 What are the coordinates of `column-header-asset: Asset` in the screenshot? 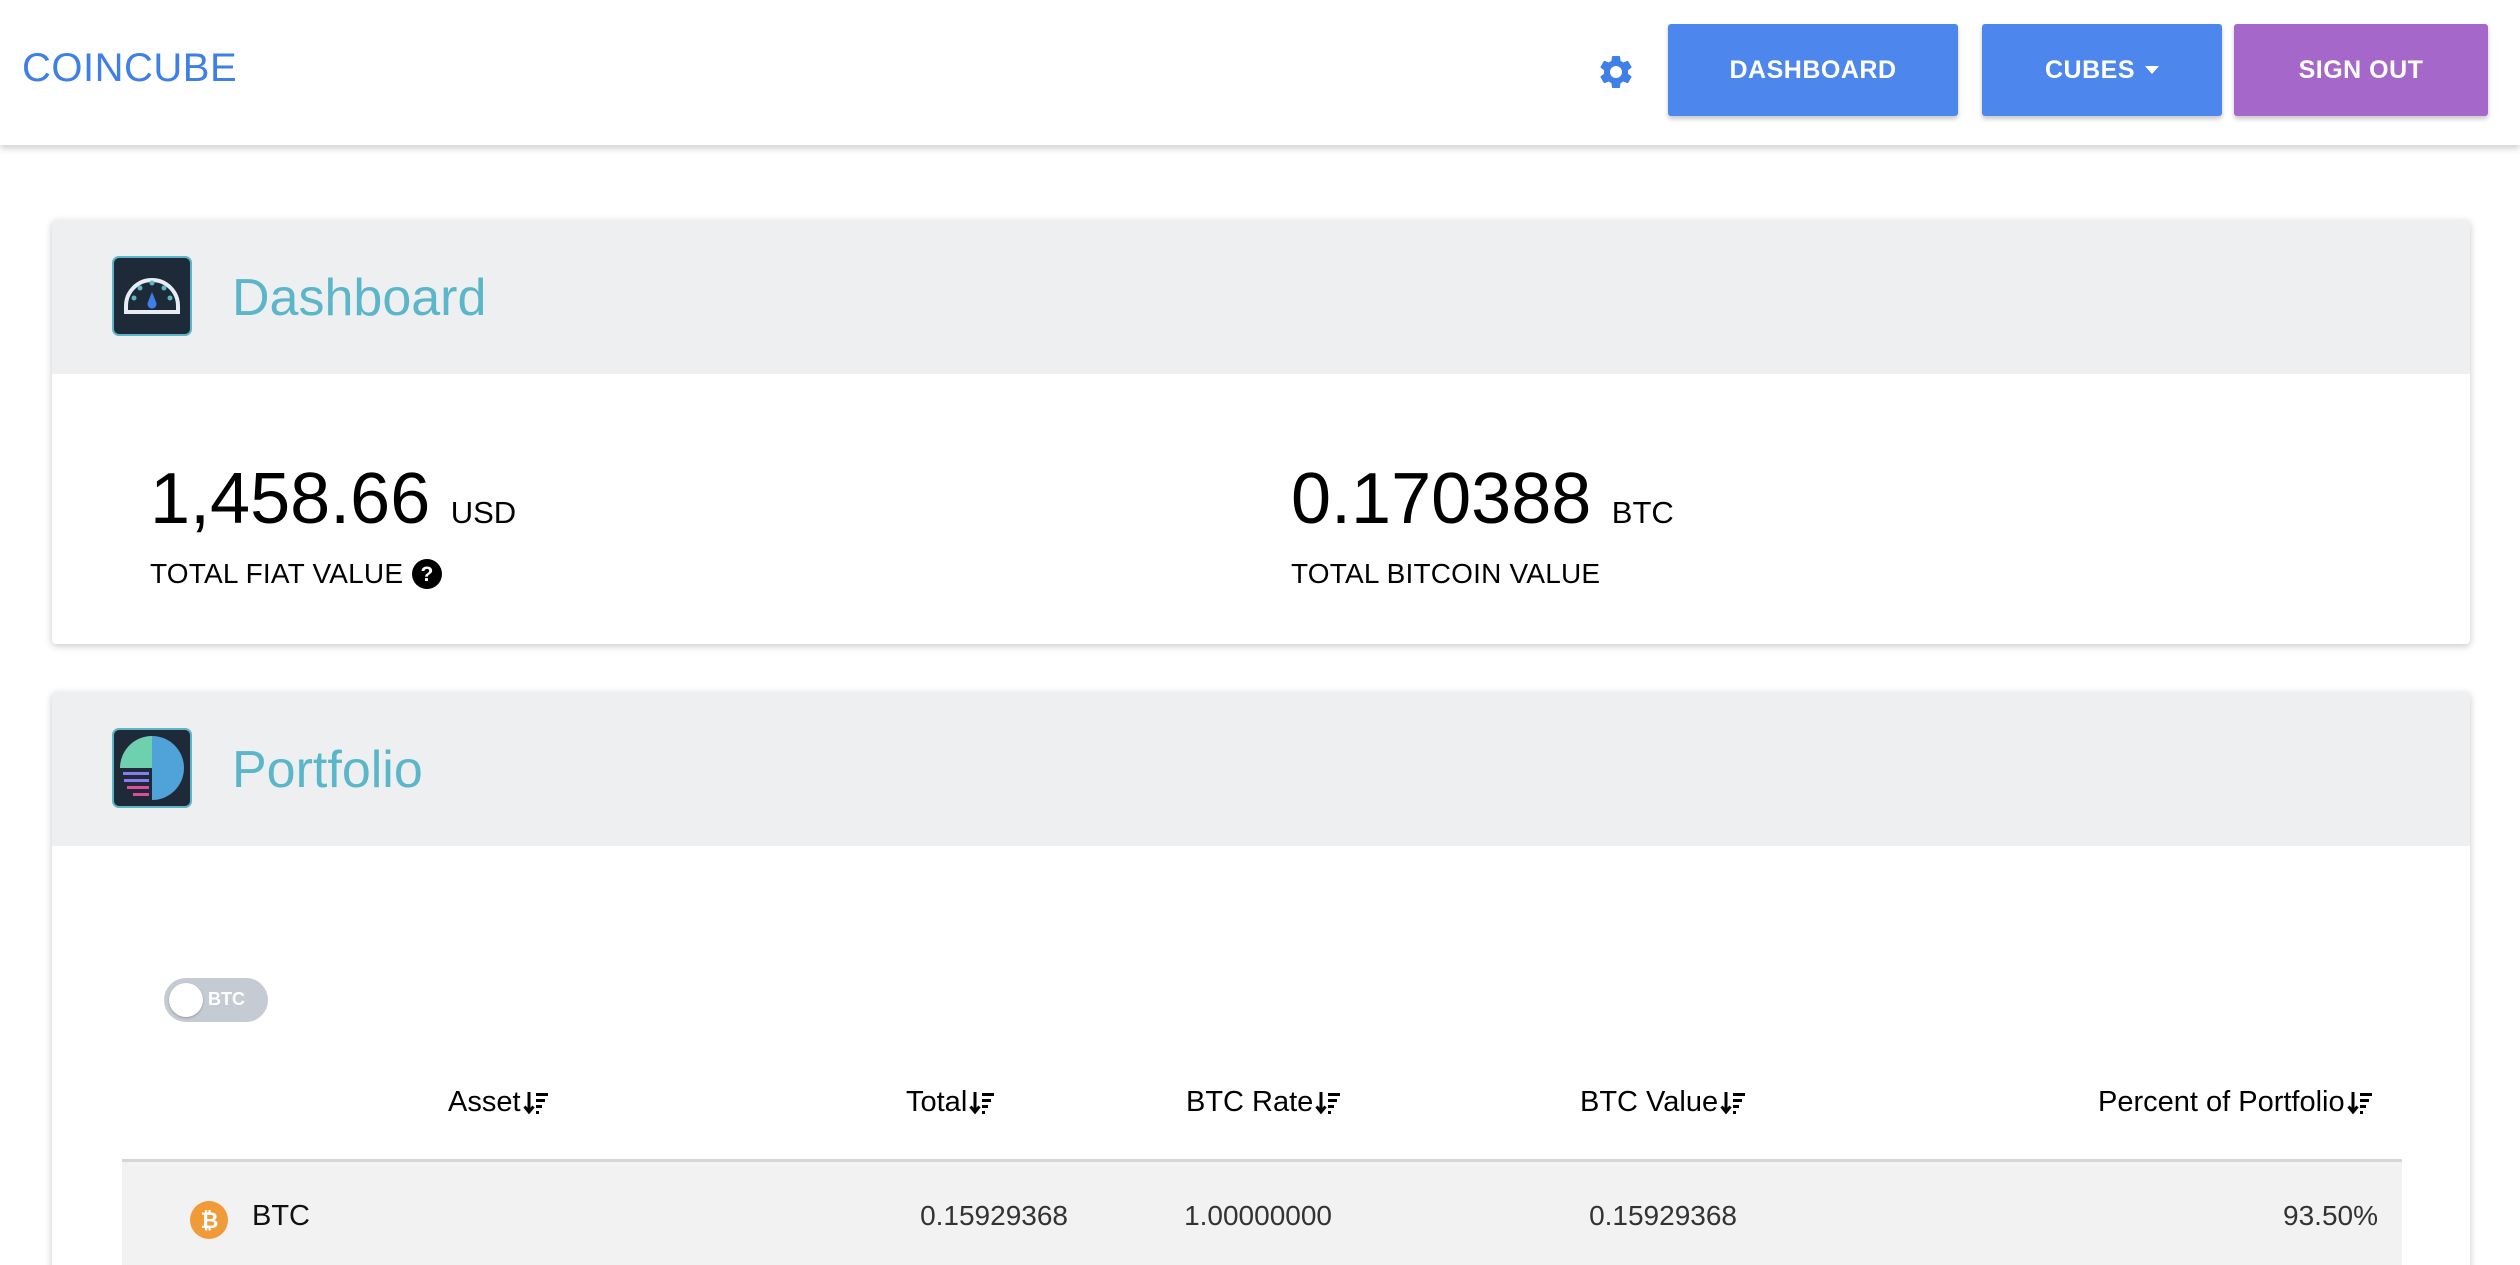 It's located at (498, 1102).